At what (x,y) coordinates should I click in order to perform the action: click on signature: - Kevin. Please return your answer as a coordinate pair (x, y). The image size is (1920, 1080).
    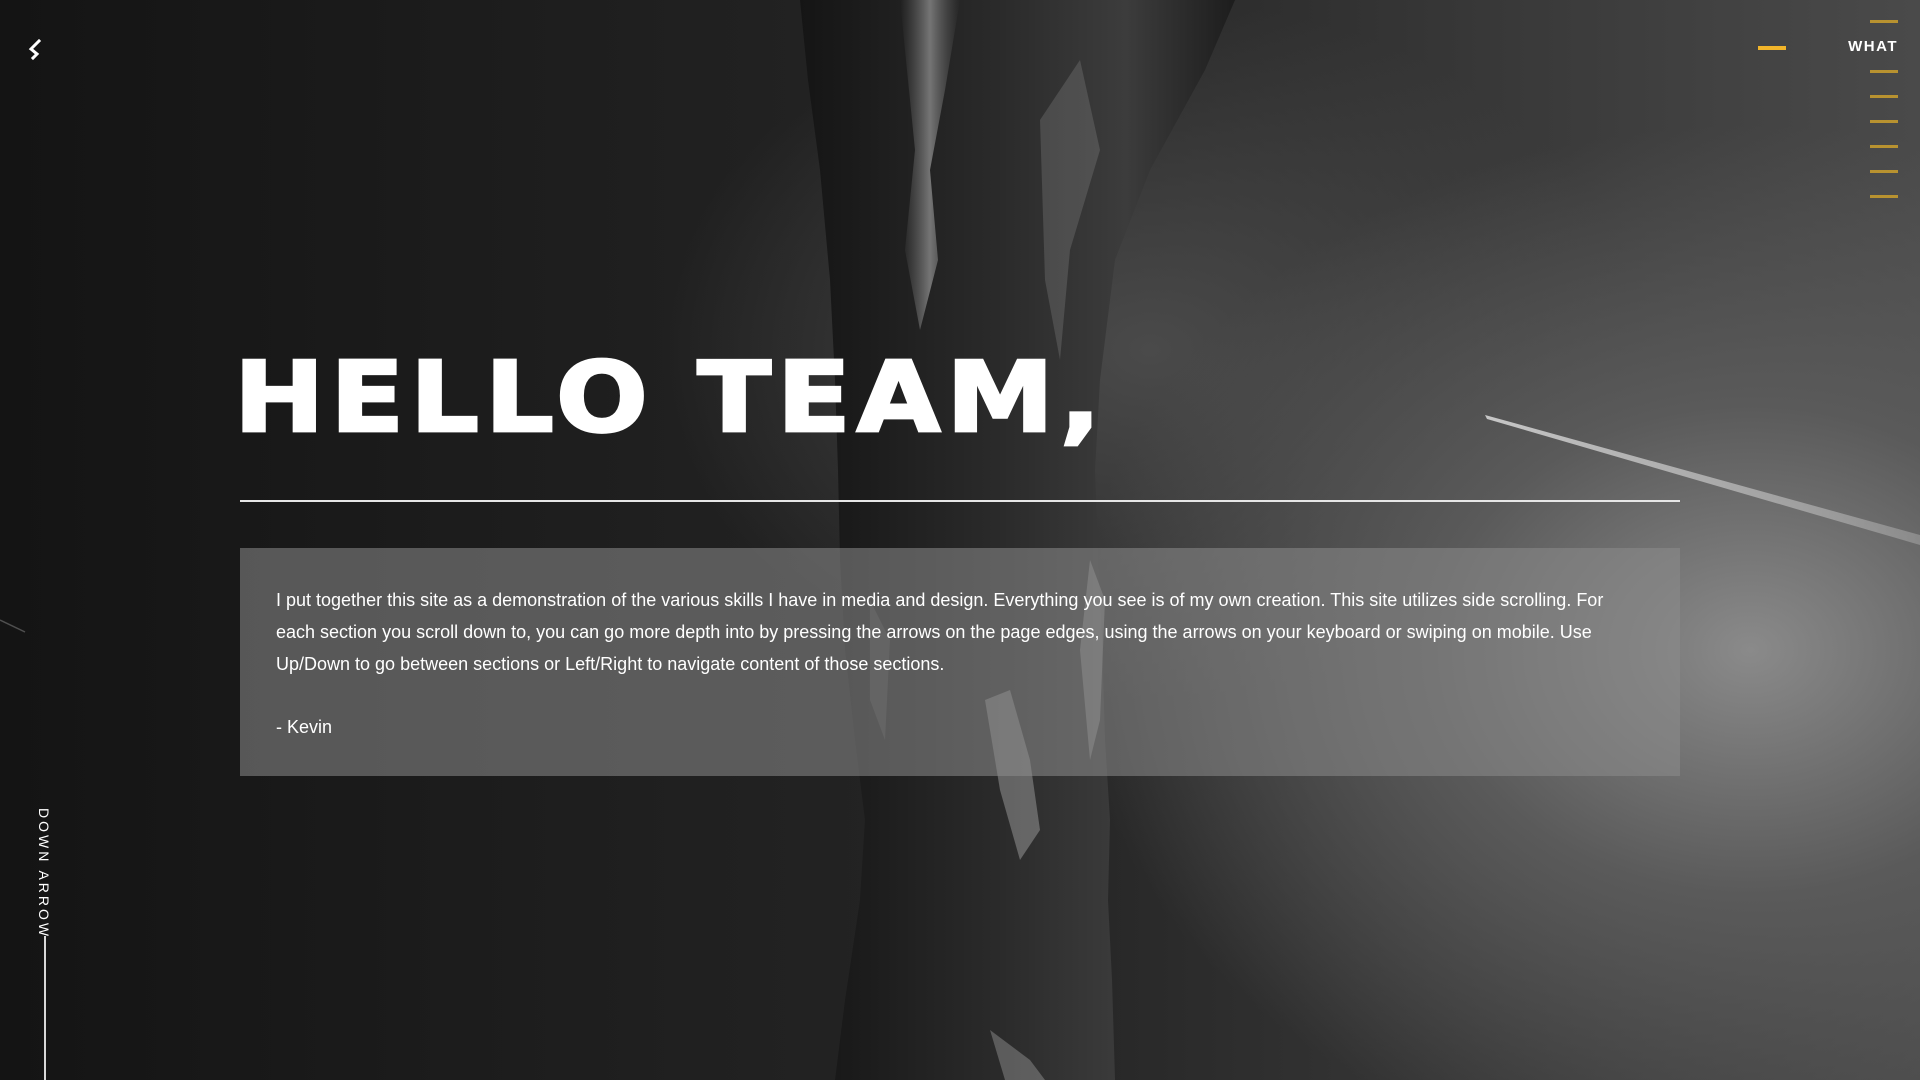
    Looking at the image, I should click on (304, 727).